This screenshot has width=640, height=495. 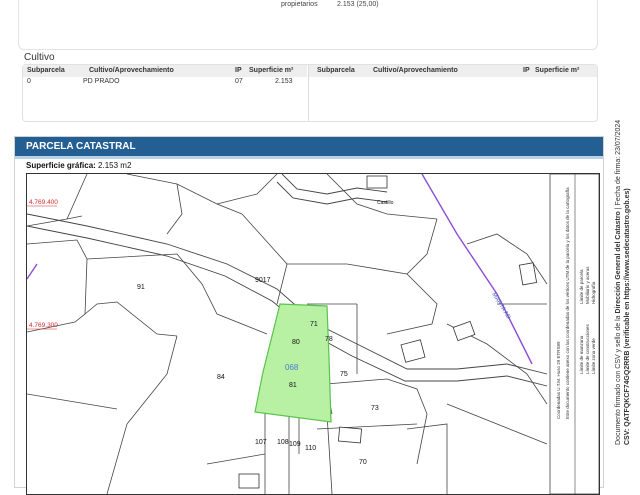 I want to click on legend-item-3: Límite de construcciones, so click(x=587, y=348).